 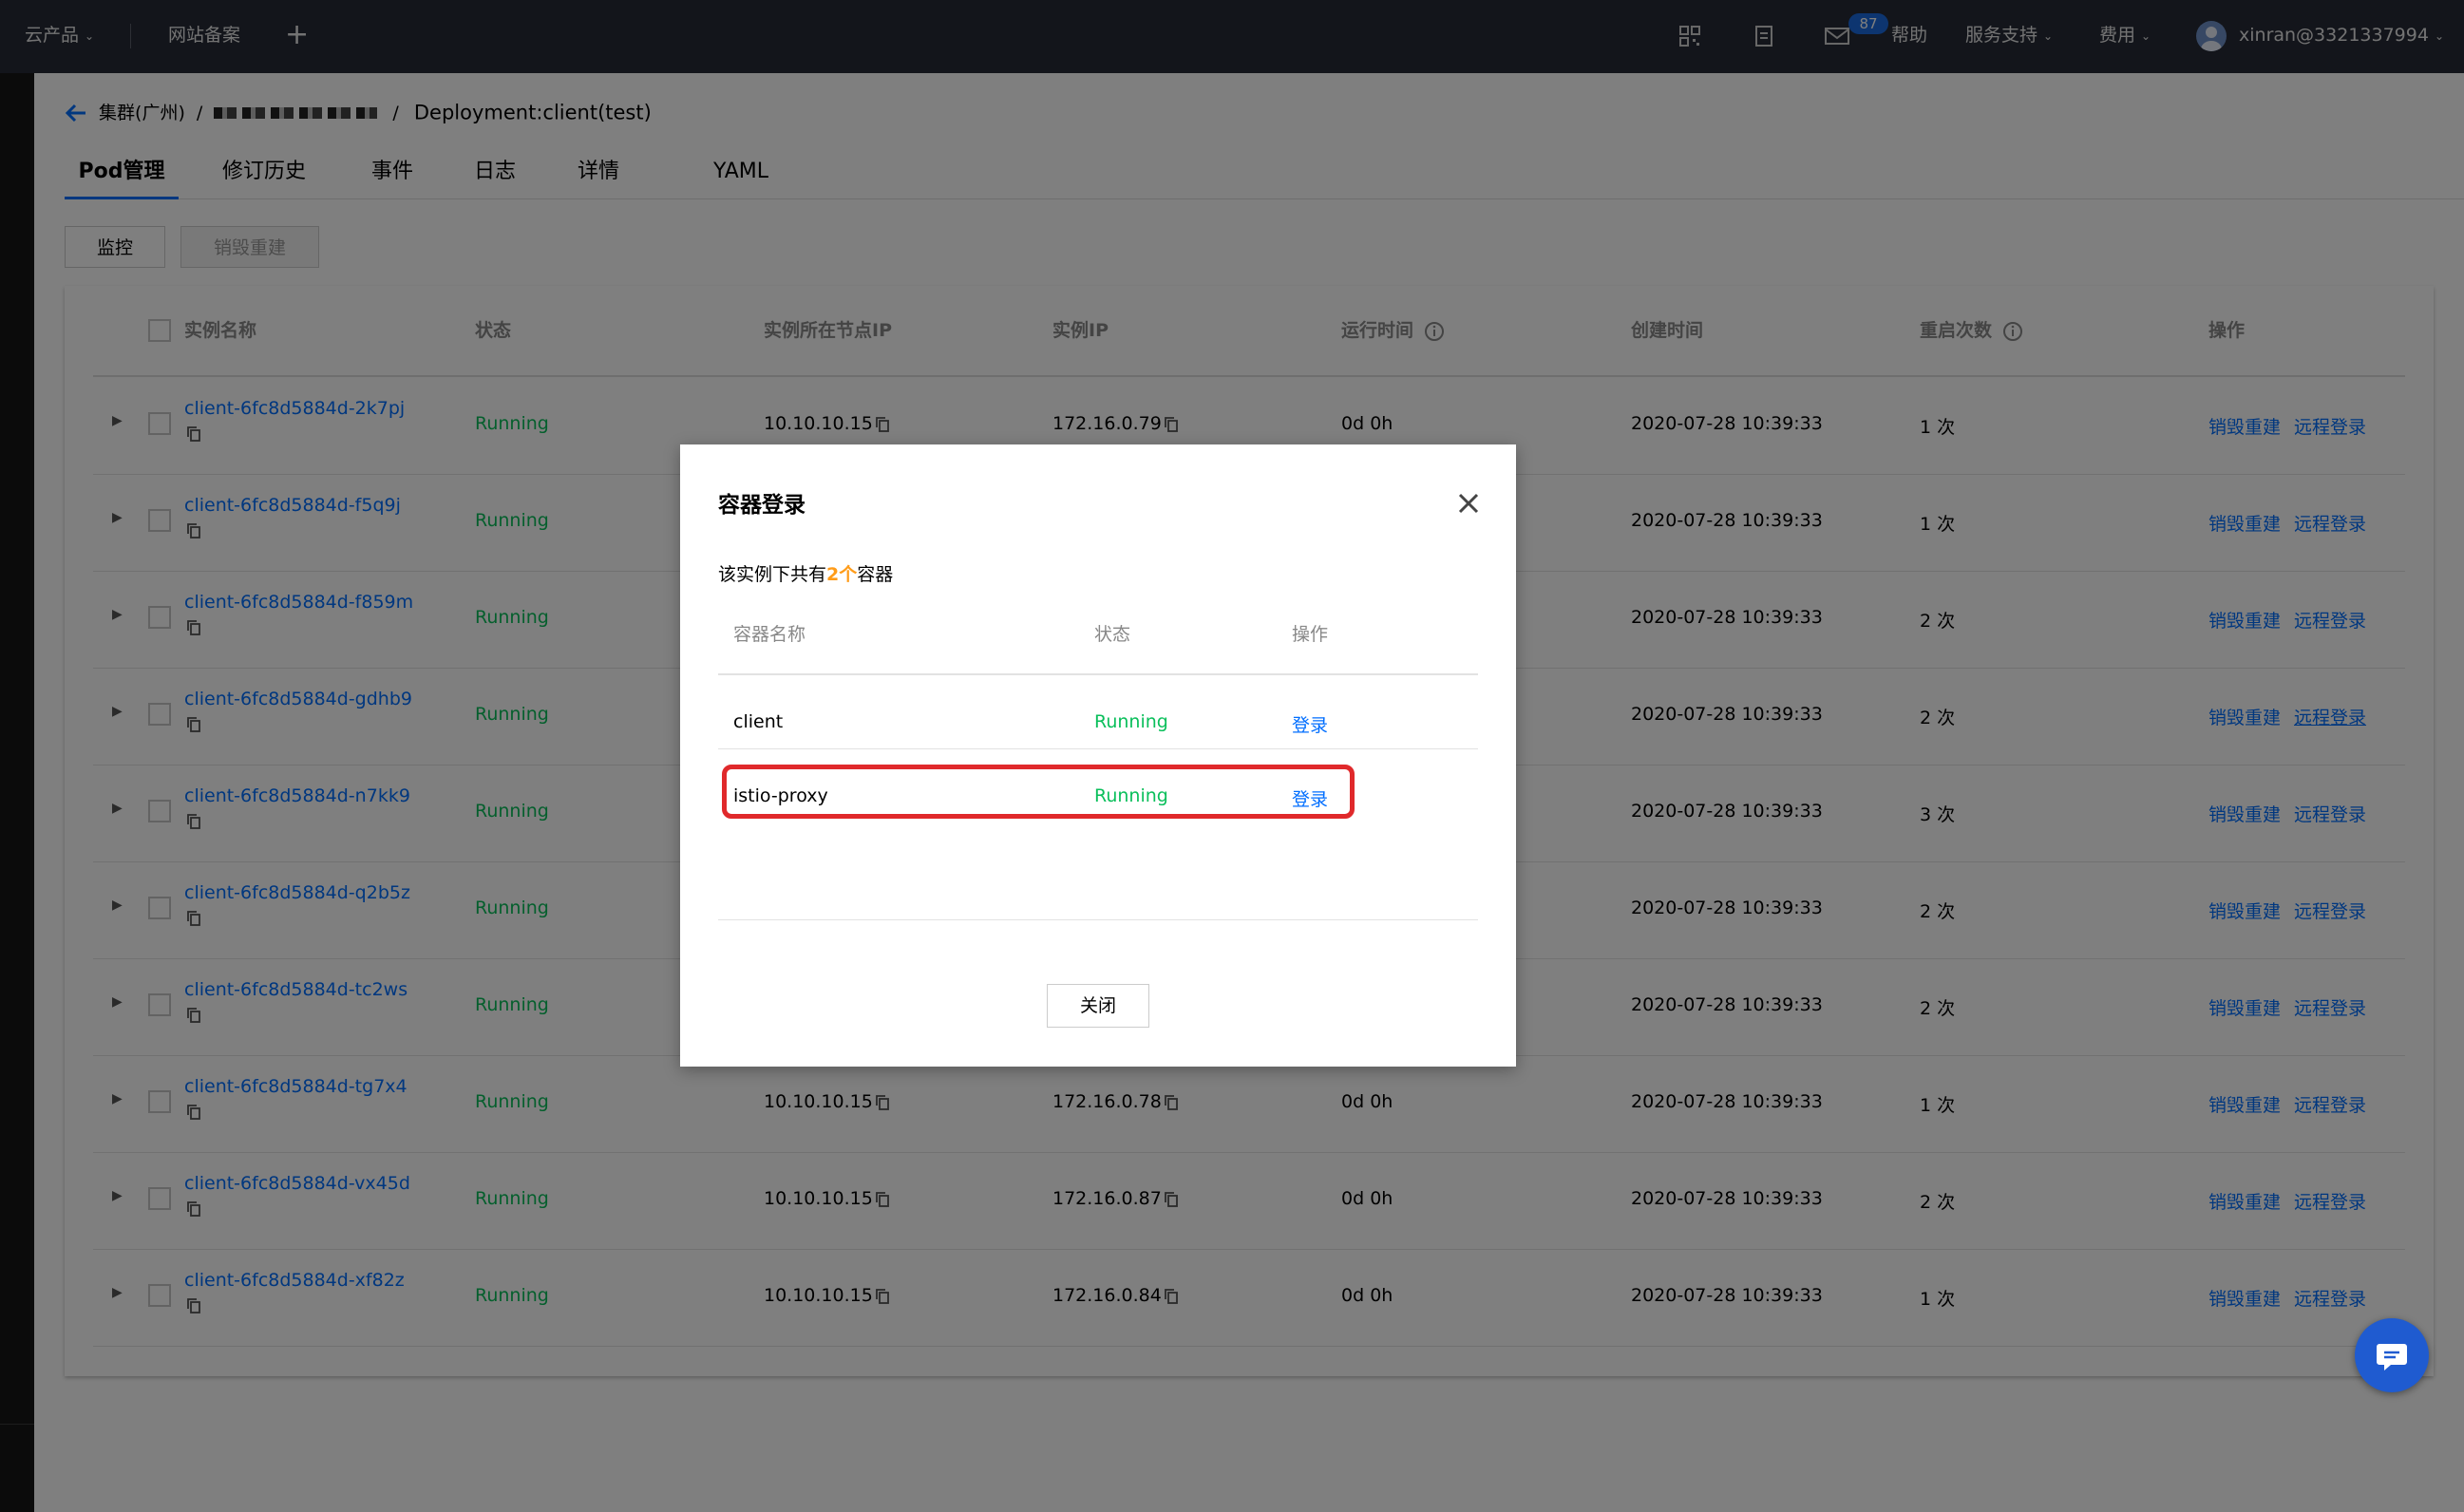 I want to click on container-count-text: 该实例下共有2个容器, so click(x=805, y=573).